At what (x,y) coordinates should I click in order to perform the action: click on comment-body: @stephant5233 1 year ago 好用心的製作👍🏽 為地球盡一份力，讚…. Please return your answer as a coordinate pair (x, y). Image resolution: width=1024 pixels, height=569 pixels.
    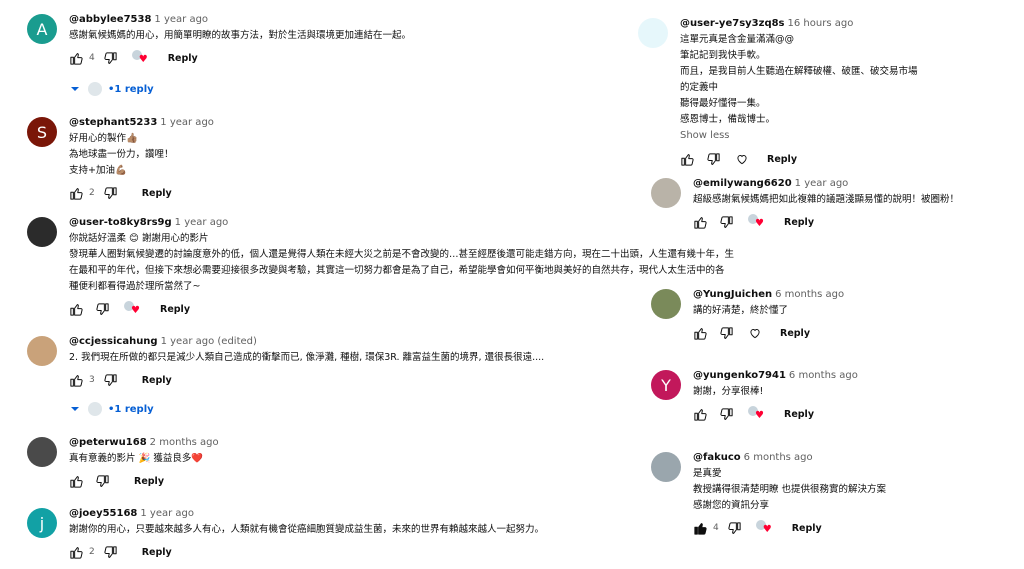
    Looking at the image, I should click on (141, 159).